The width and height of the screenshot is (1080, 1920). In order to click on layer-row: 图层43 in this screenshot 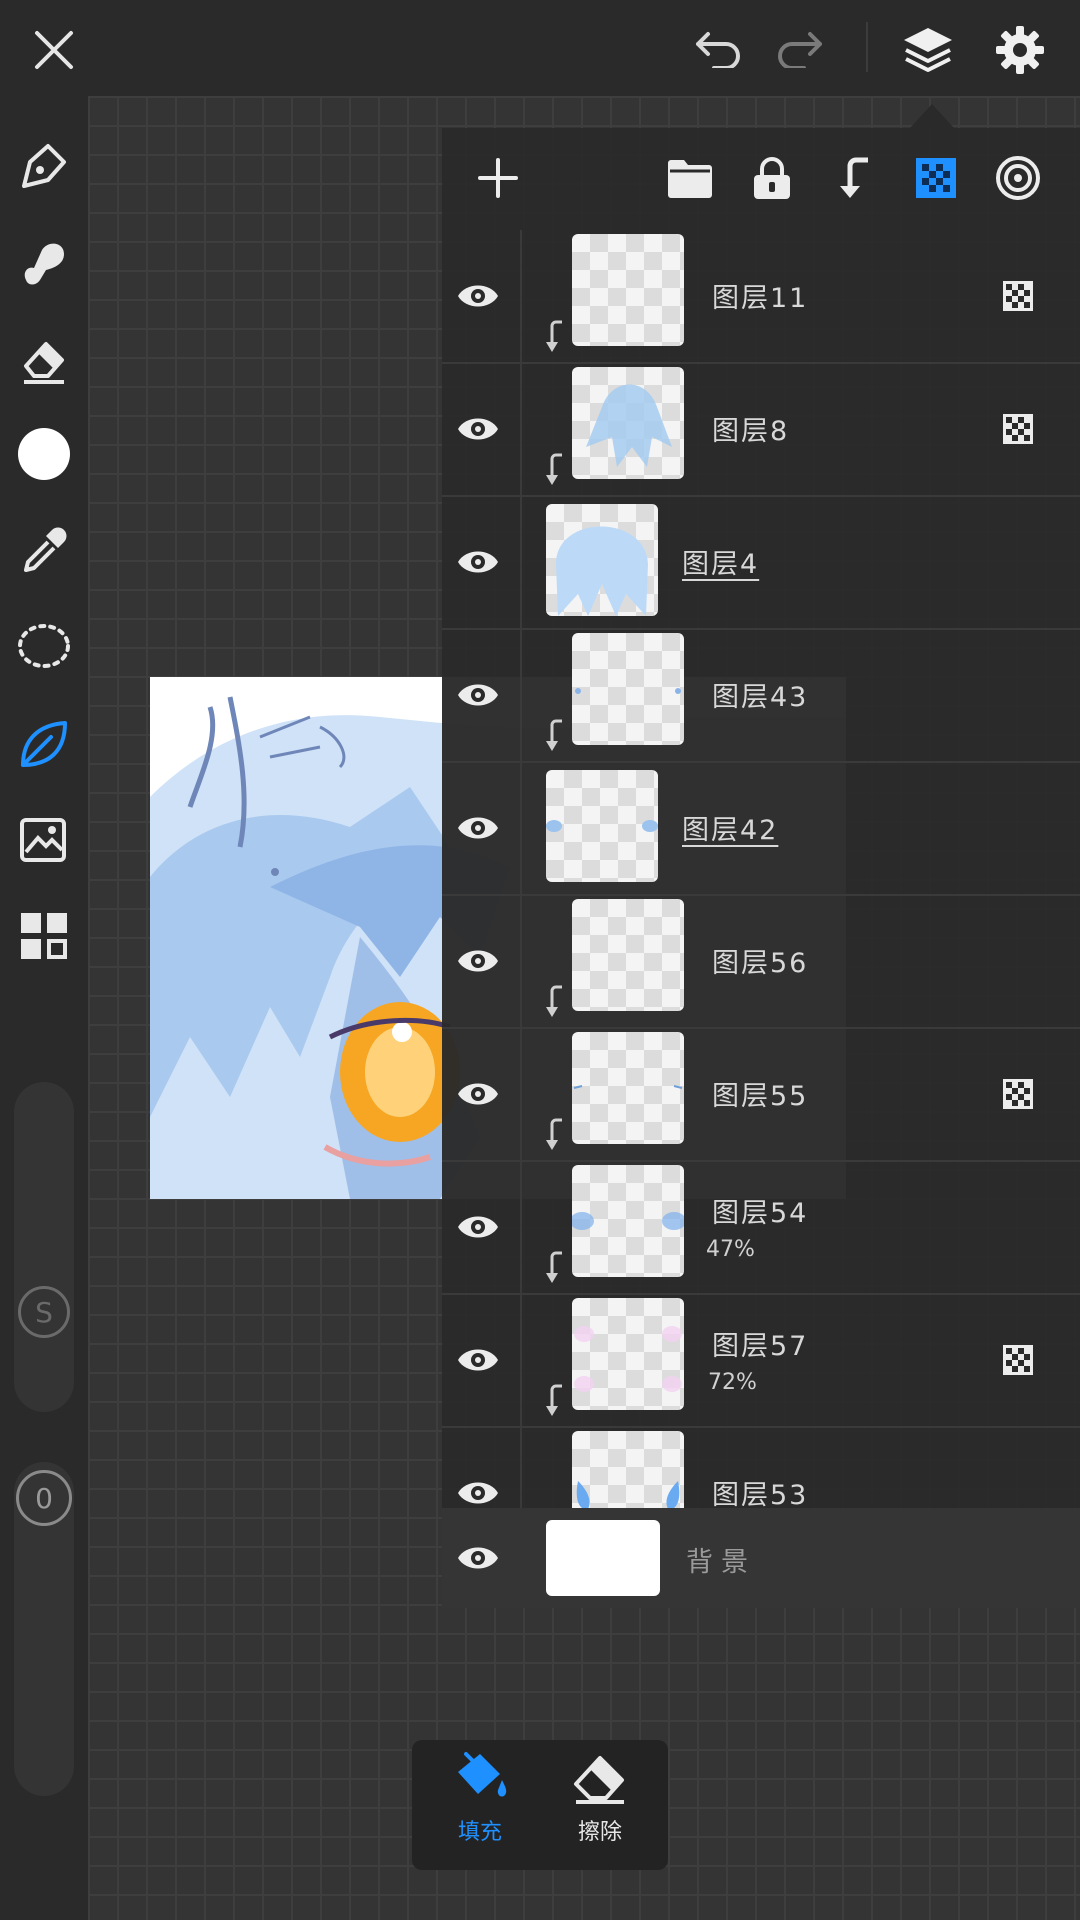, I will do `click(761, 696)`.